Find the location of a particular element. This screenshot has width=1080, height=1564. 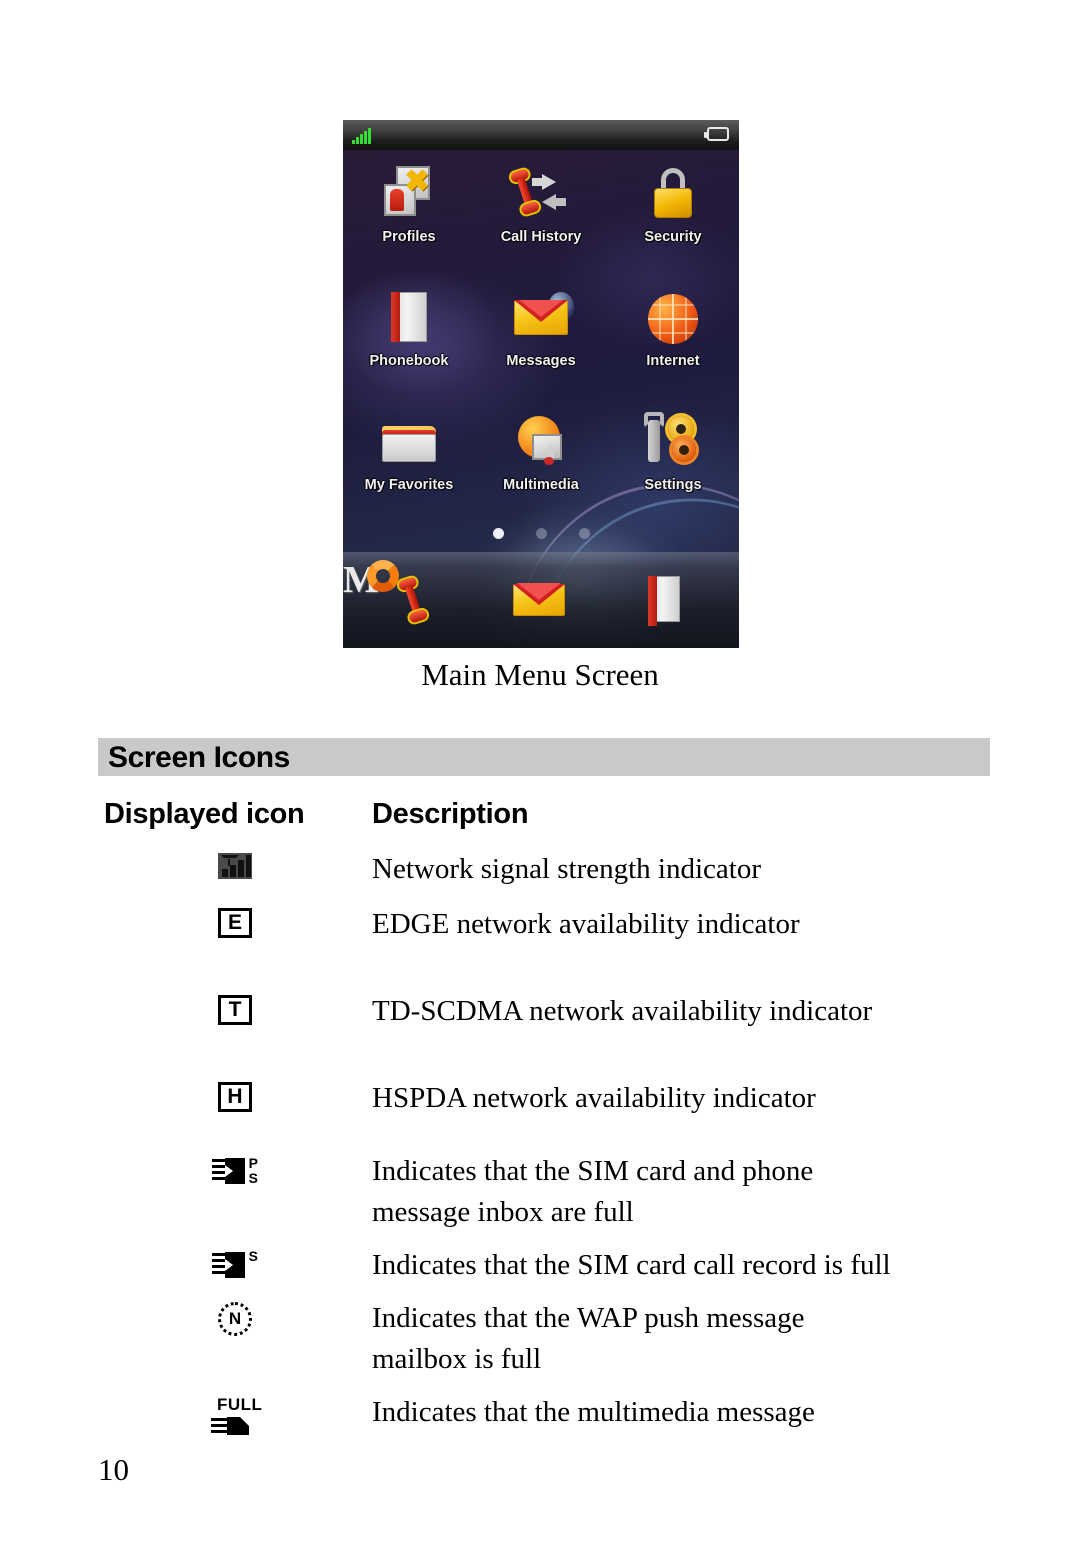

row-icon-cell: N is located at coordinates (235, 1317).